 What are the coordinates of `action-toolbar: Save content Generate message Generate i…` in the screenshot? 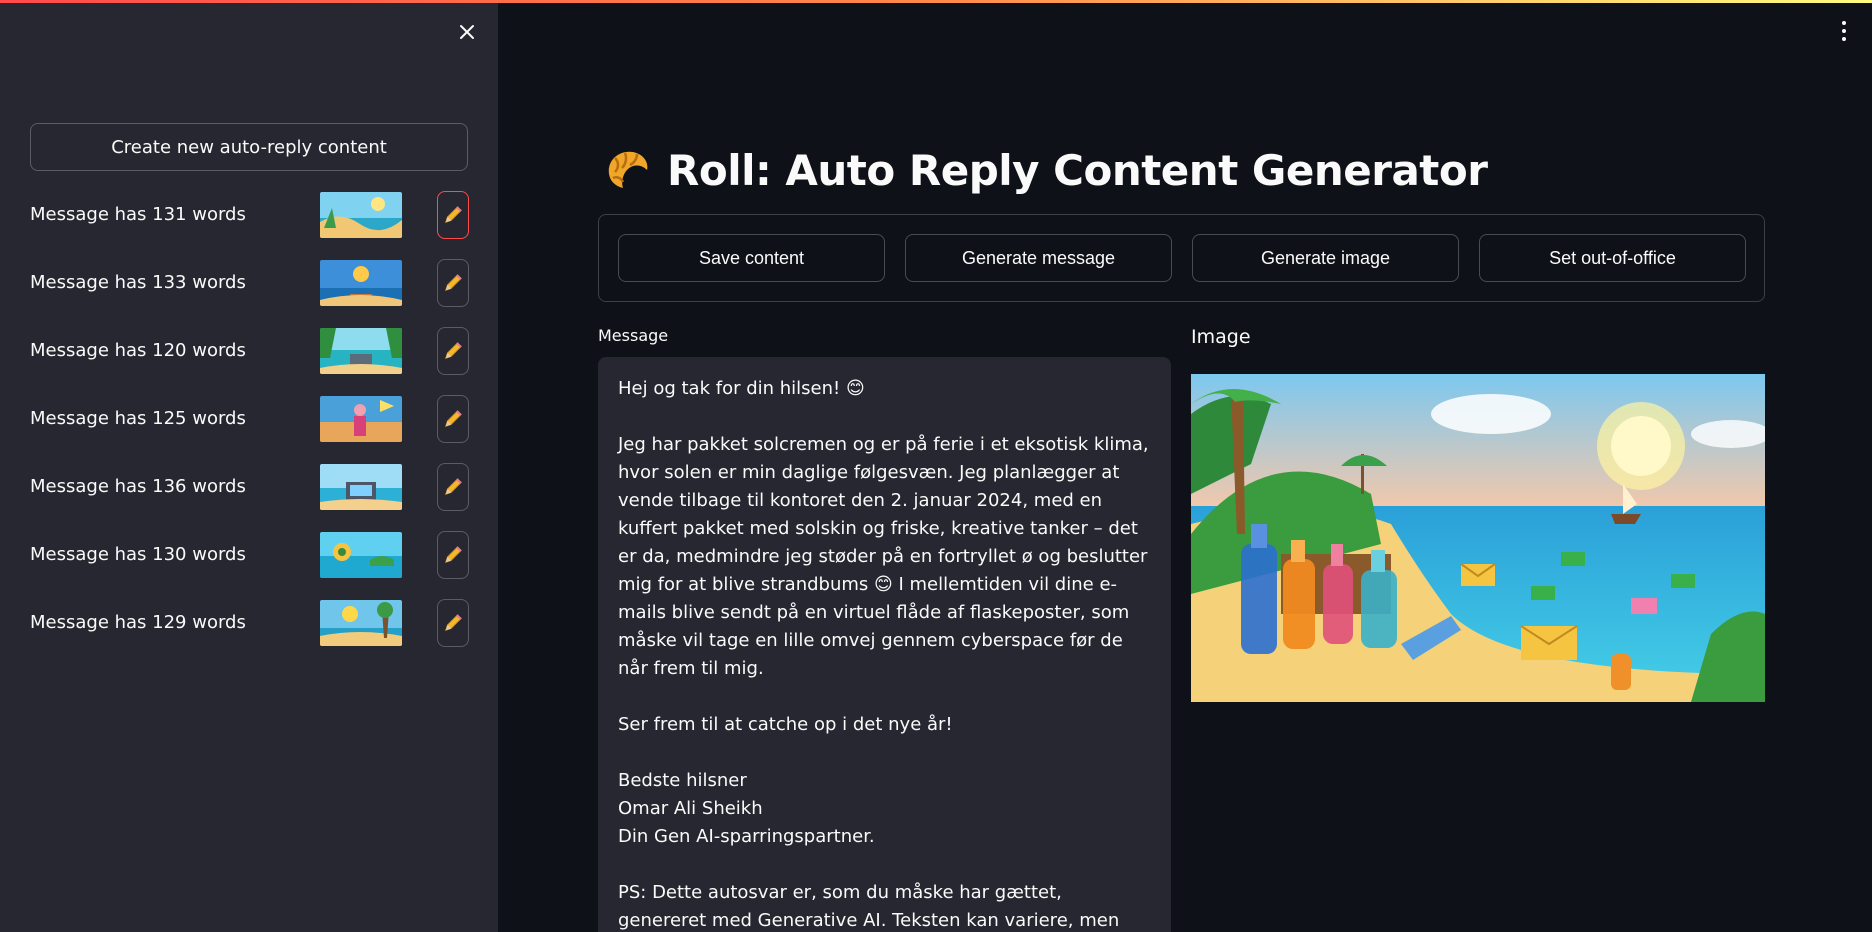 It's located at (1181, 258).